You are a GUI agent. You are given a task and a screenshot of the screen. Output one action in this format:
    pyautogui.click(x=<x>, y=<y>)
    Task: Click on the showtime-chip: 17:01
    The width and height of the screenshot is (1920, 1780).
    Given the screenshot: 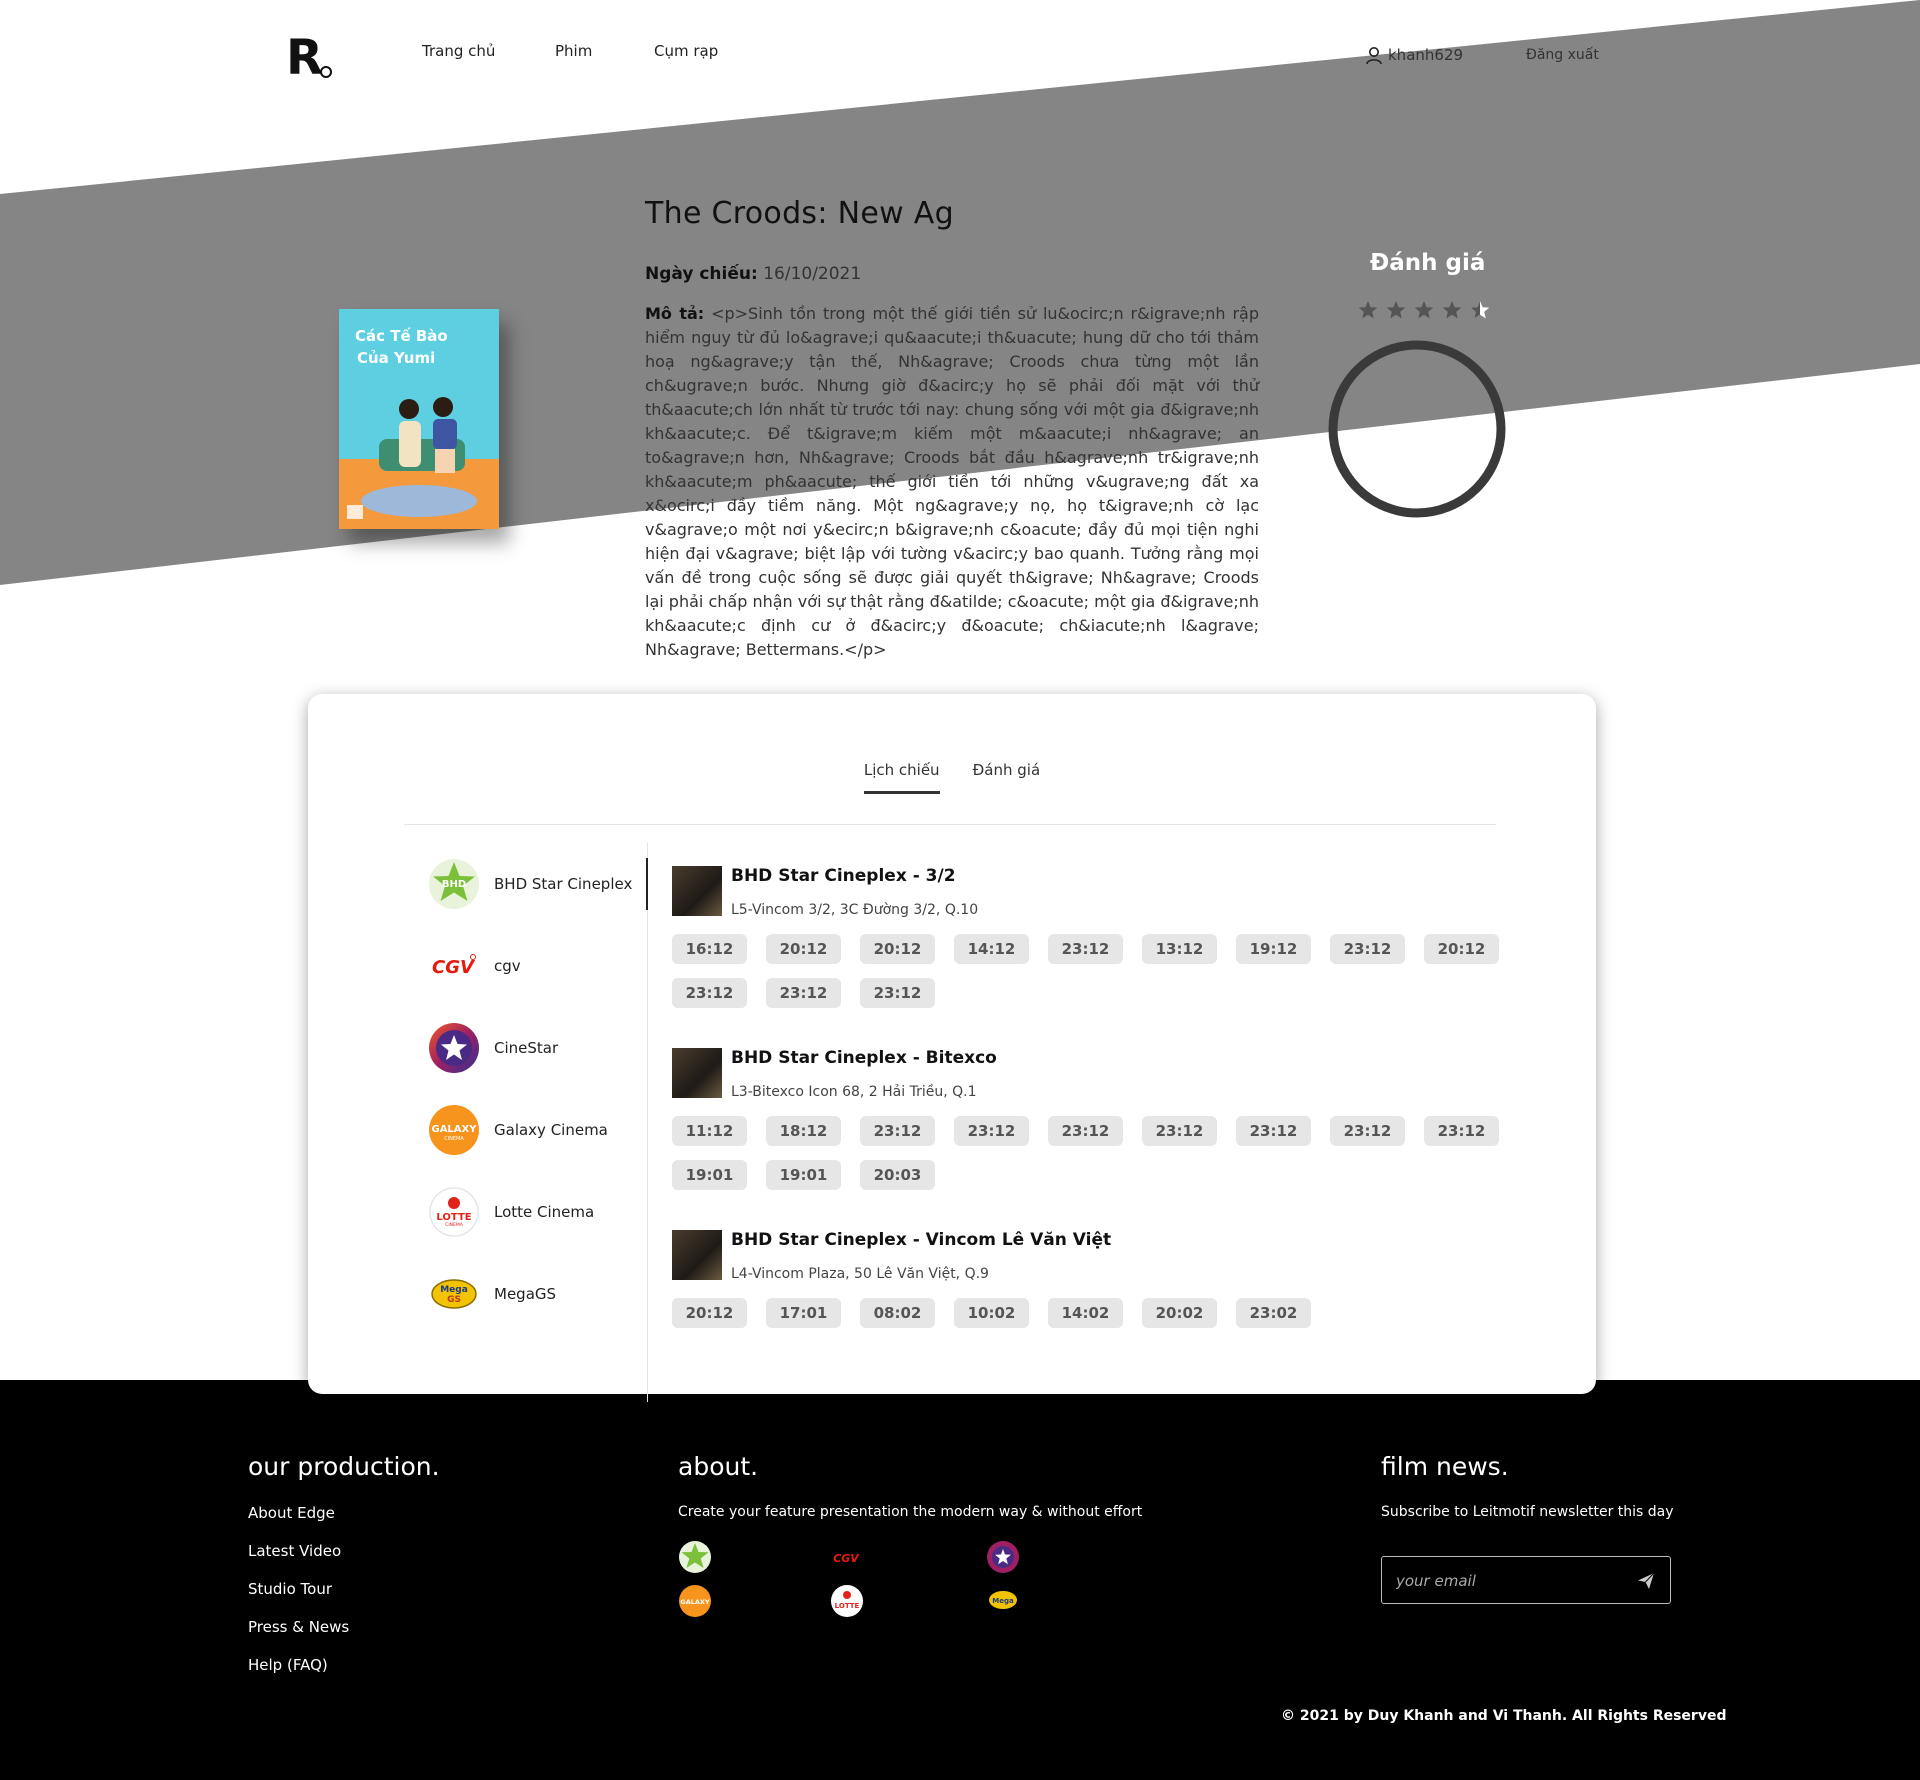 What is the action you would take?
    pyautogui.click(x=803, y=1313)
    